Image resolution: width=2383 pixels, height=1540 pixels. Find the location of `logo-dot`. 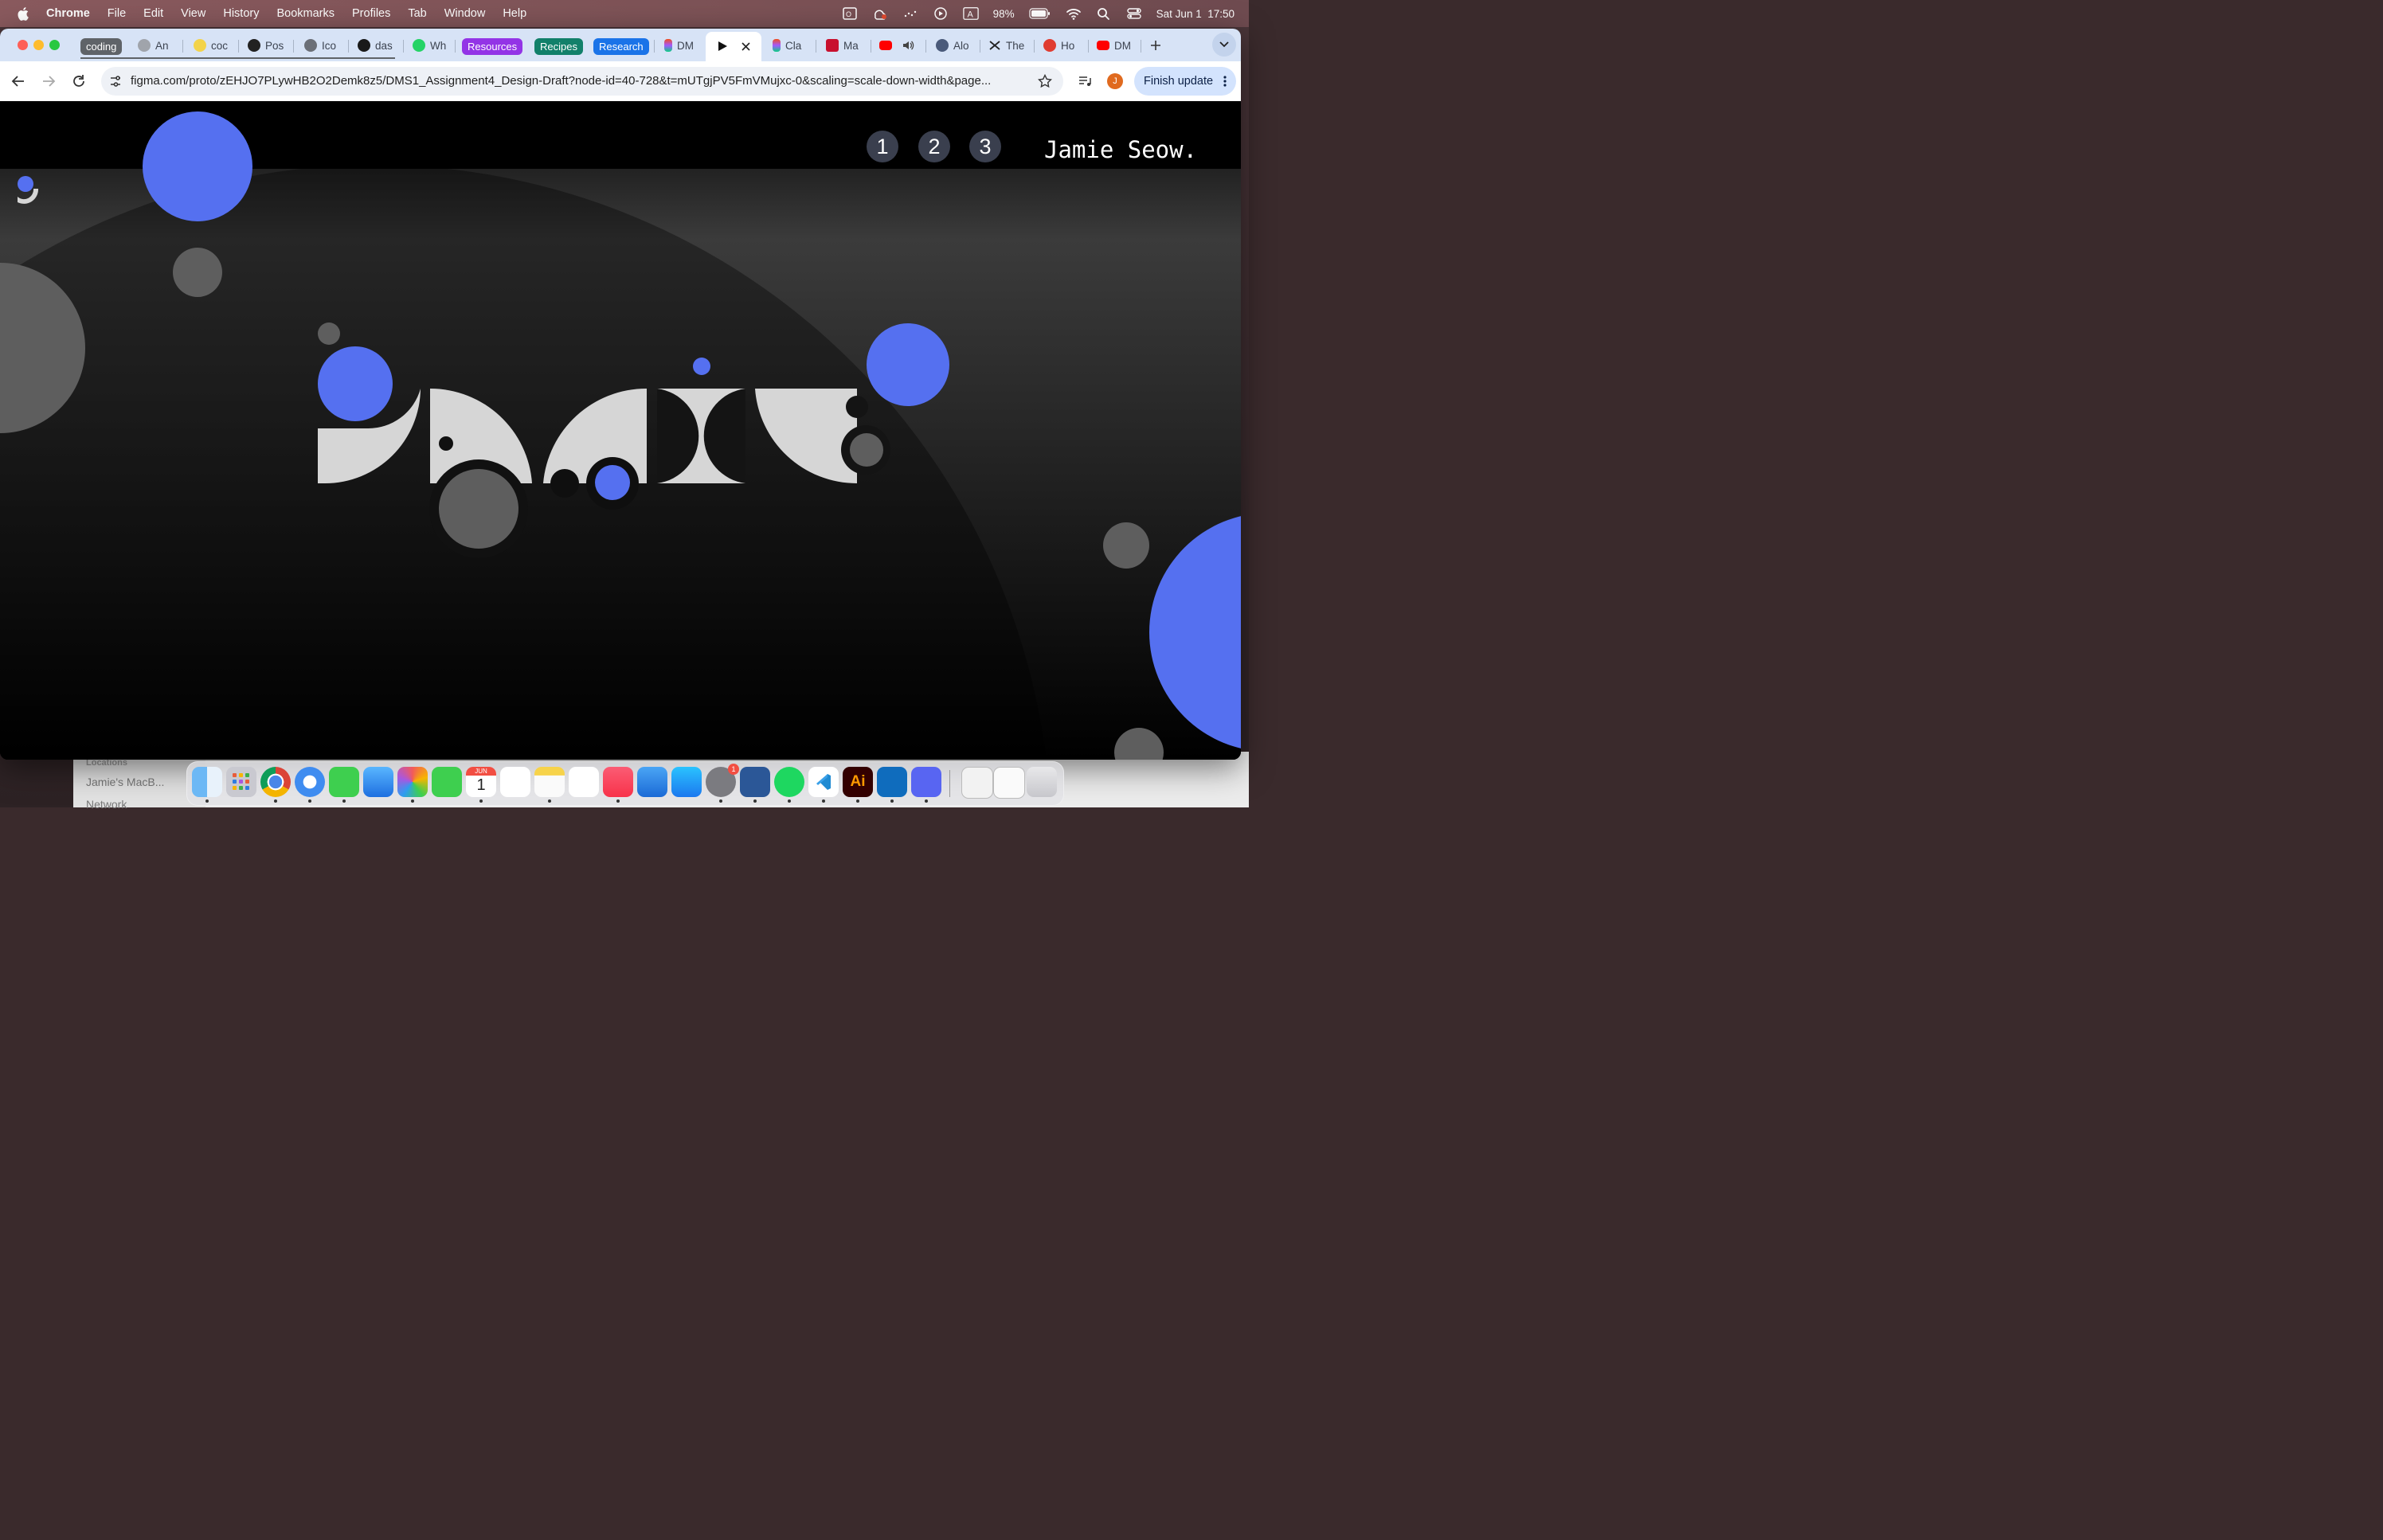

logo-dot is located at coordinates (26, 184).